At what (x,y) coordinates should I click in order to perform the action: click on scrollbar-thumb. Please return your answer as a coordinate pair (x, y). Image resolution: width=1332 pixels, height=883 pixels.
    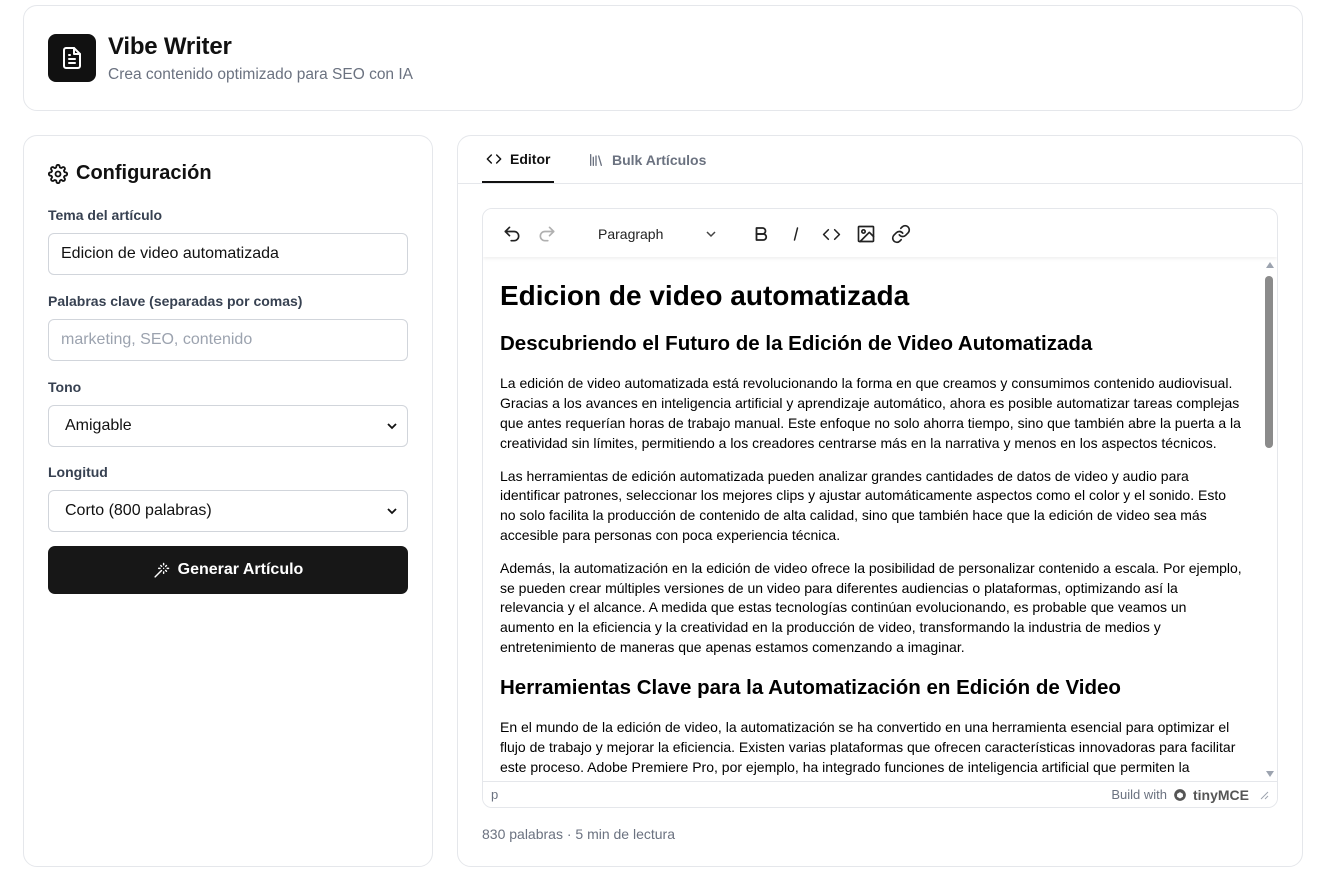
    Looking at the image, I should click on (1269, 362).